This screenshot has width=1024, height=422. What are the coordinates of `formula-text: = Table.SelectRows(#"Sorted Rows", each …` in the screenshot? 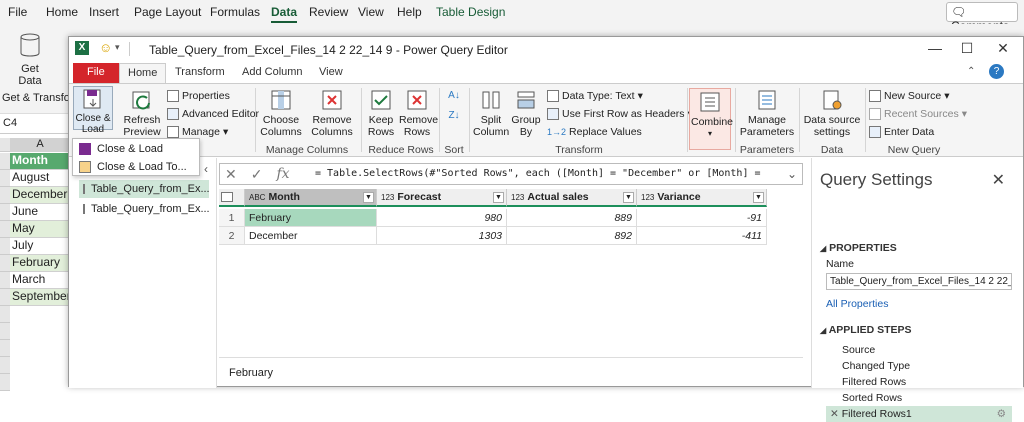 It's located at (538, 173).